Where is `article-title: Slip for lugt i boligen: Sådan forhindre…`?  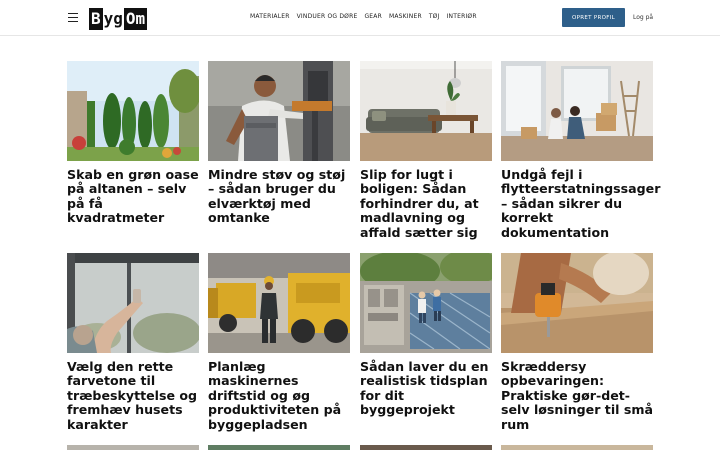 article-title: Slip for lugt i boligen: Sådan forhindre… is located at coordinates (426, 203).